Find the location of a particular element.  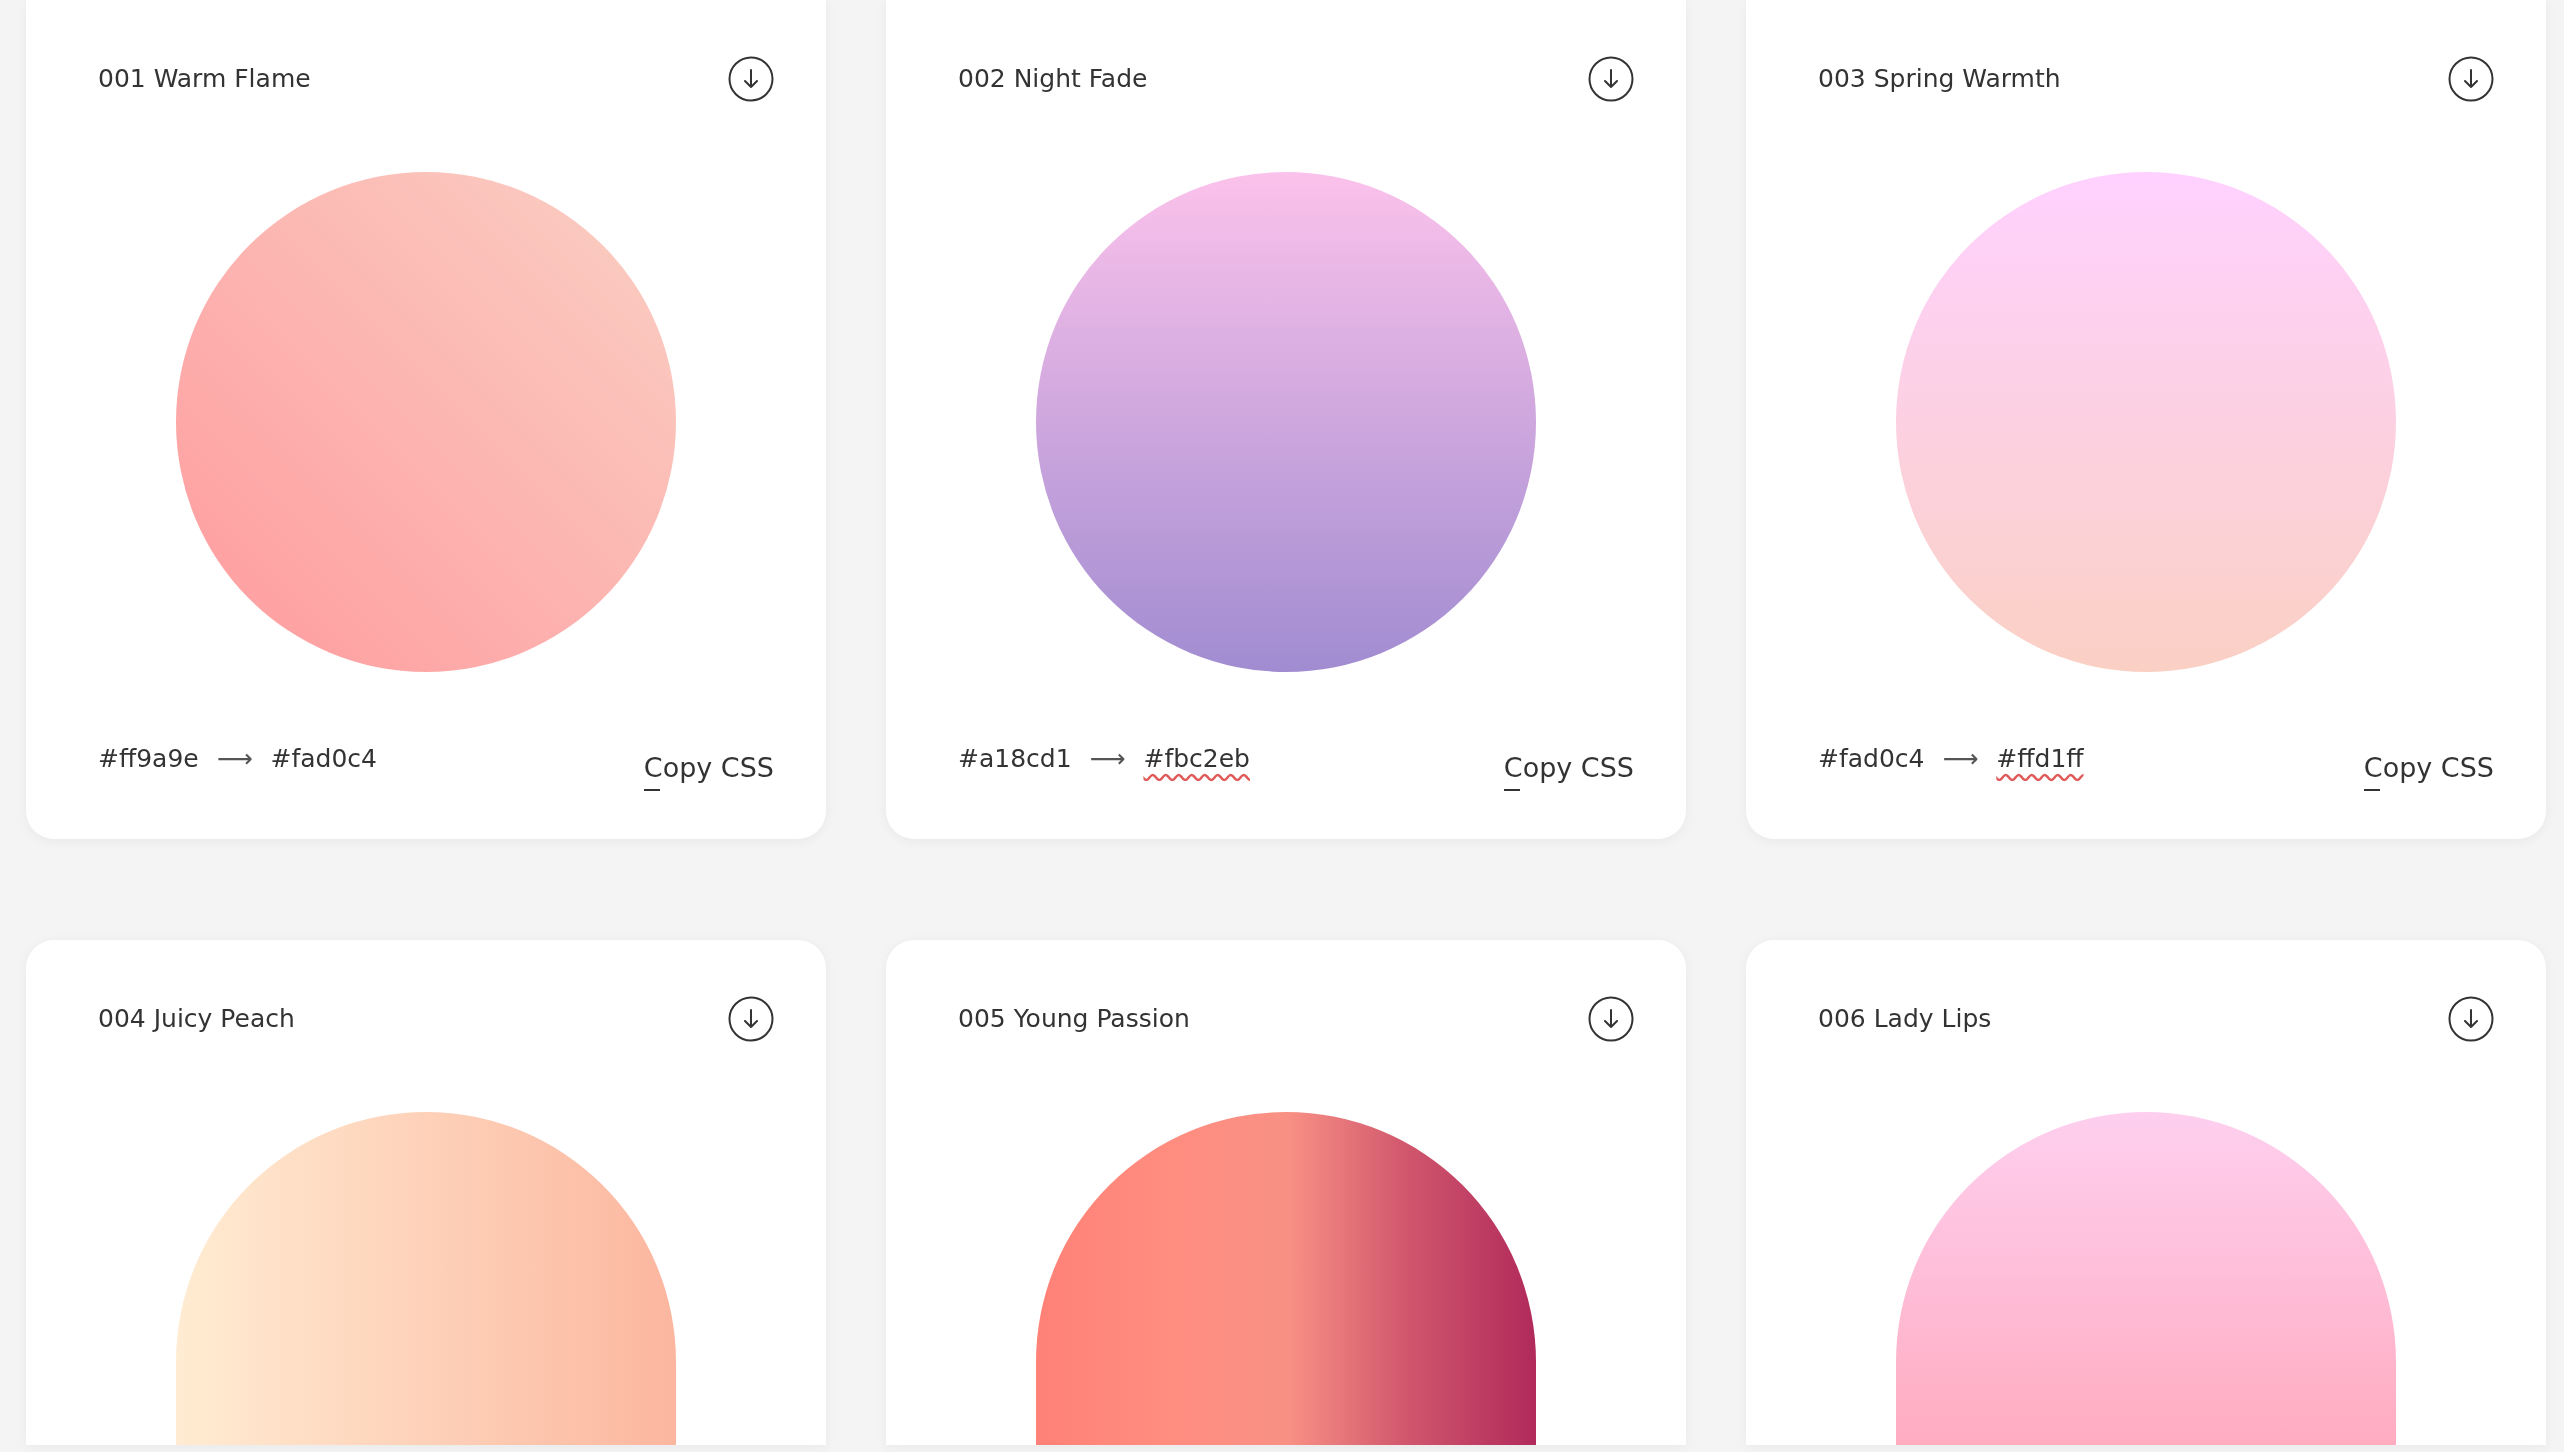

hex-code: #ff9a9e is located at coordinates (148, 759).